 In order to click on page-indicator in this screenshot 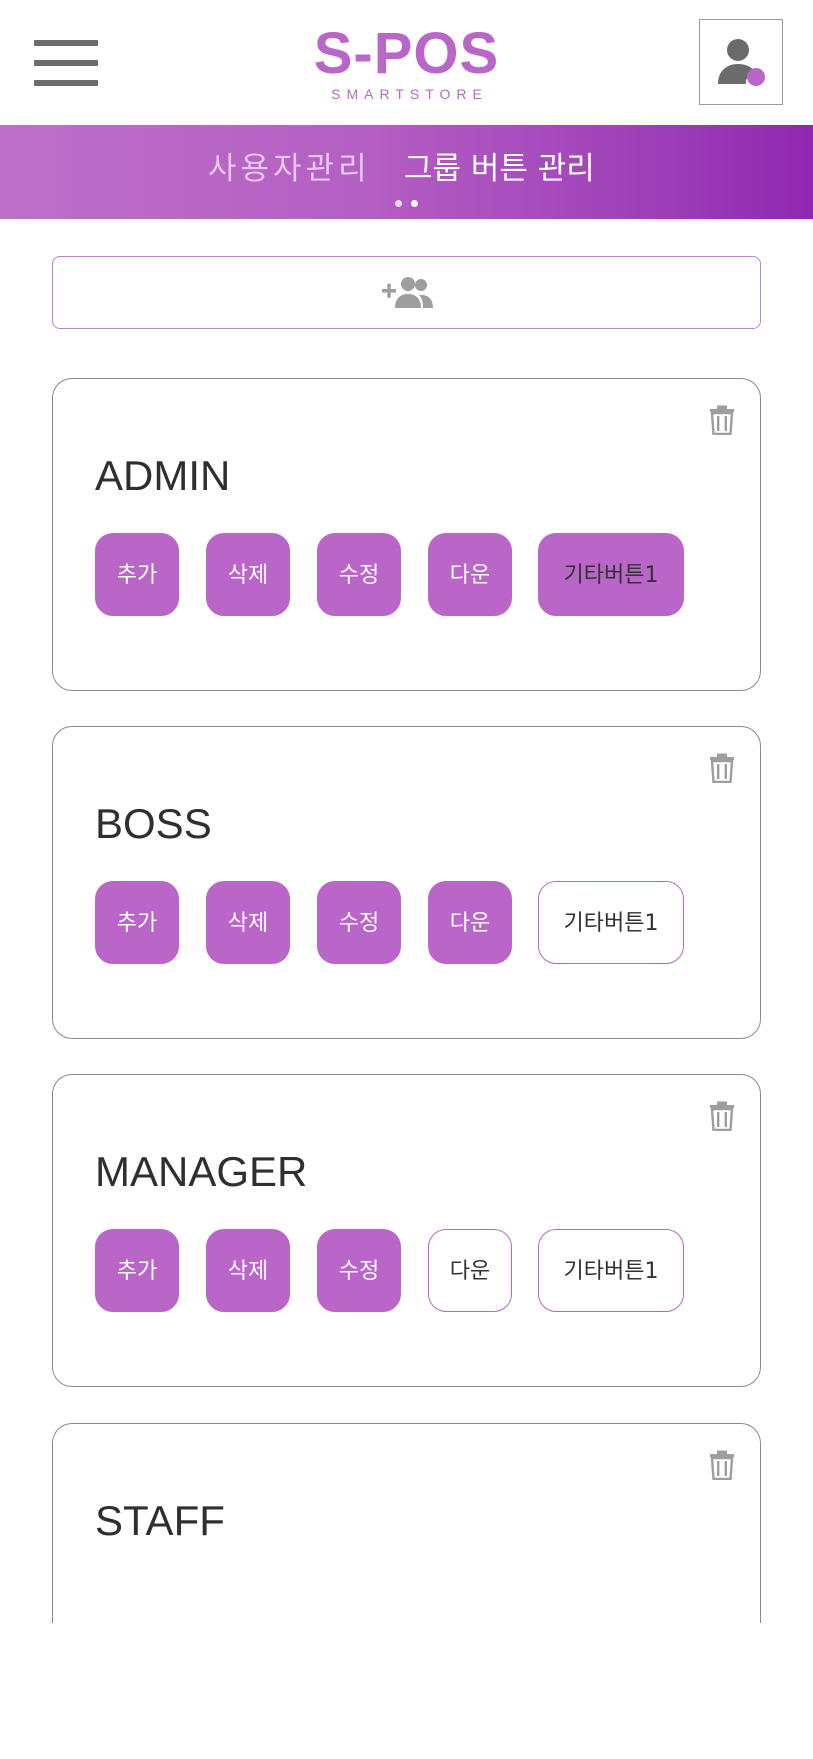, I will do `click(407, 204)`.